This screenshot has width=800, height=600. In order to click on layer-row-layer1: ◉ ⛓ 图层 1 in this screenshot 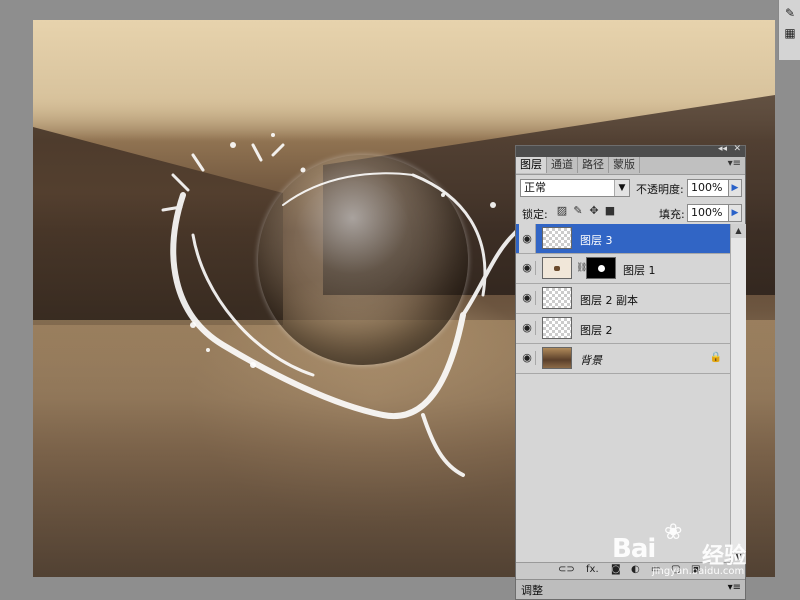, I will do `click(623, 269)`.